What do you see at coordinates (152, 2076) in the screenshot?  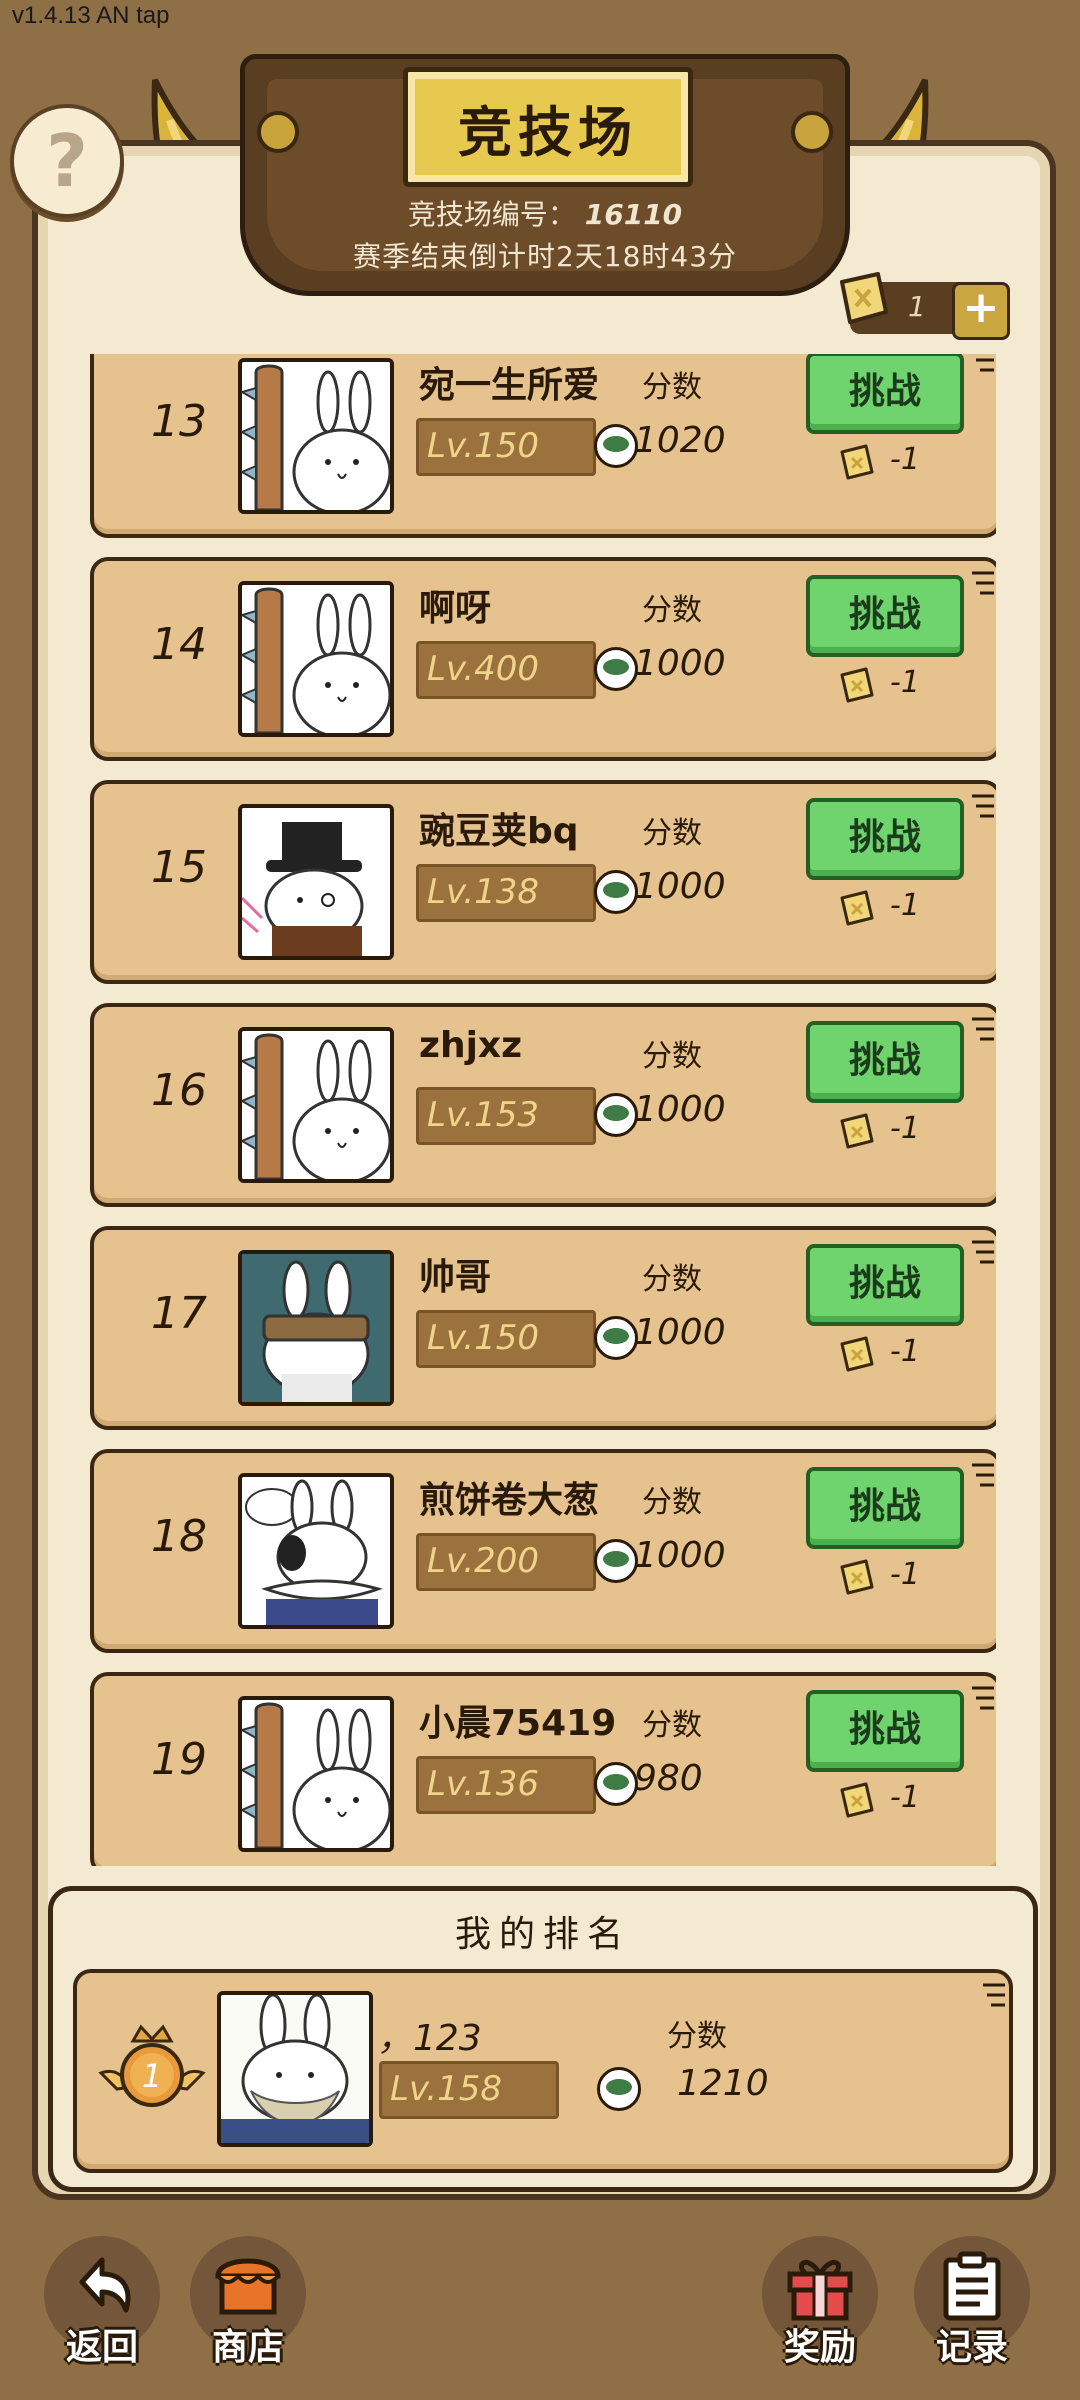 I see `my-rank-number: 1` at bounding box center [152, 2076].